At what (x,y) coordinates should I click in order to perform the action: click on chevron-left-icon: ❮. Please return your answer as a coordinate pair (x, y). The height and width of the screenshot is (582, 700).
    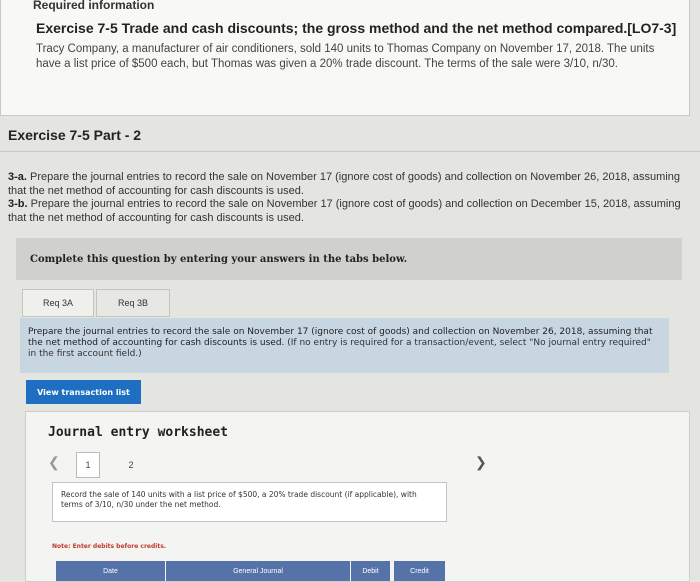
    Looking at the image, I should click on (54, 462).